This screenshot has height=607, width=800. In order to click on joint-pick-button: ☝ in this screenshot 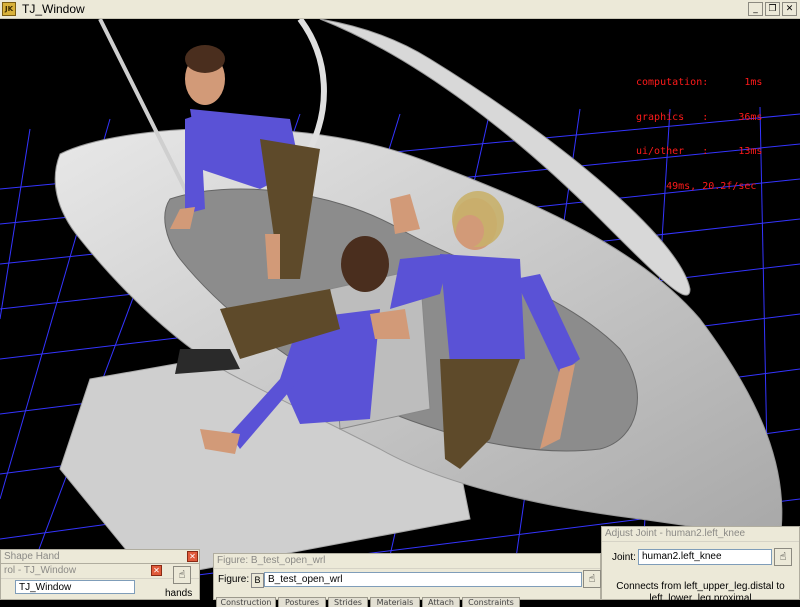, I will do `click(783, 557)`.